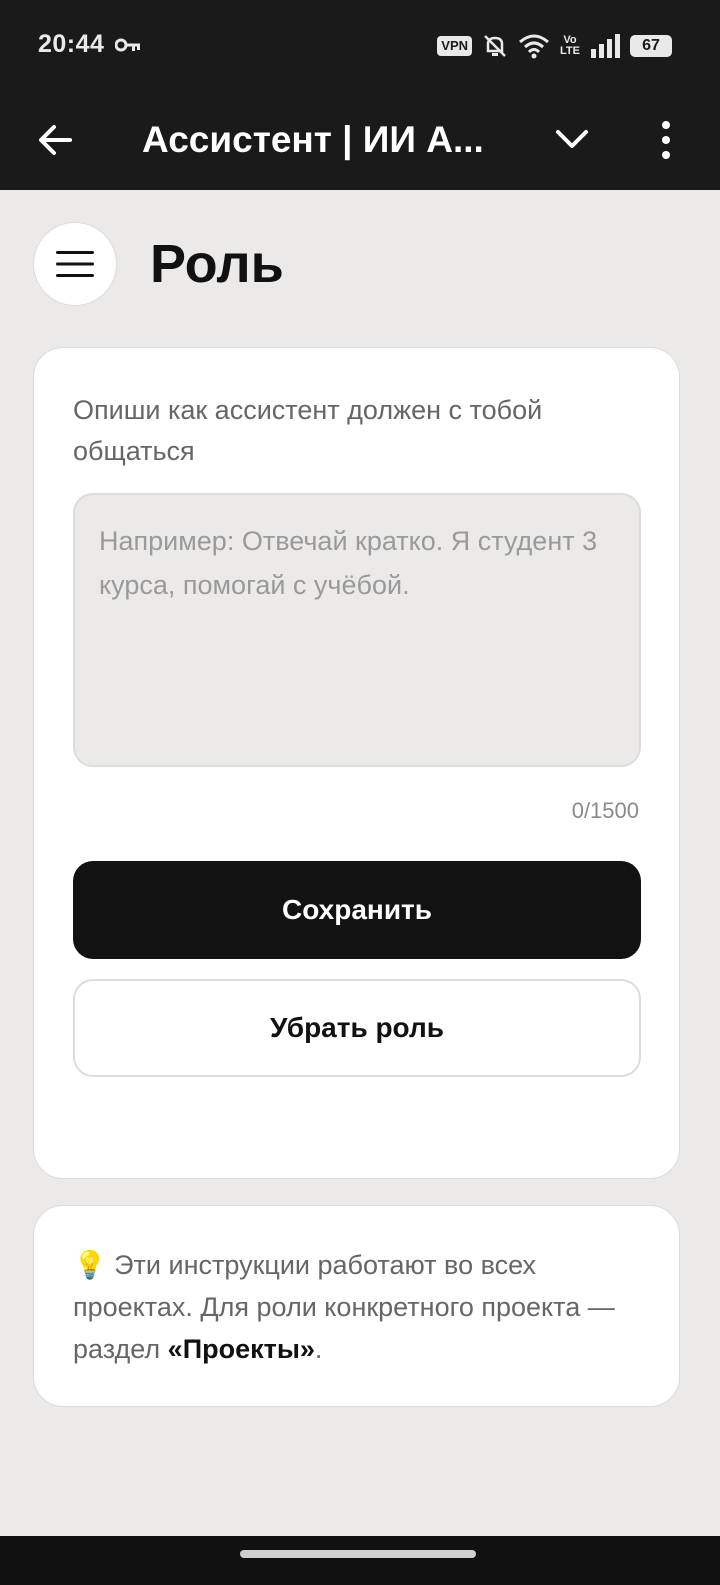  What do you see at coordinates (666, 140) in the screenshot?
I see `more-vertical-icon` at bounding box center [666, 140].